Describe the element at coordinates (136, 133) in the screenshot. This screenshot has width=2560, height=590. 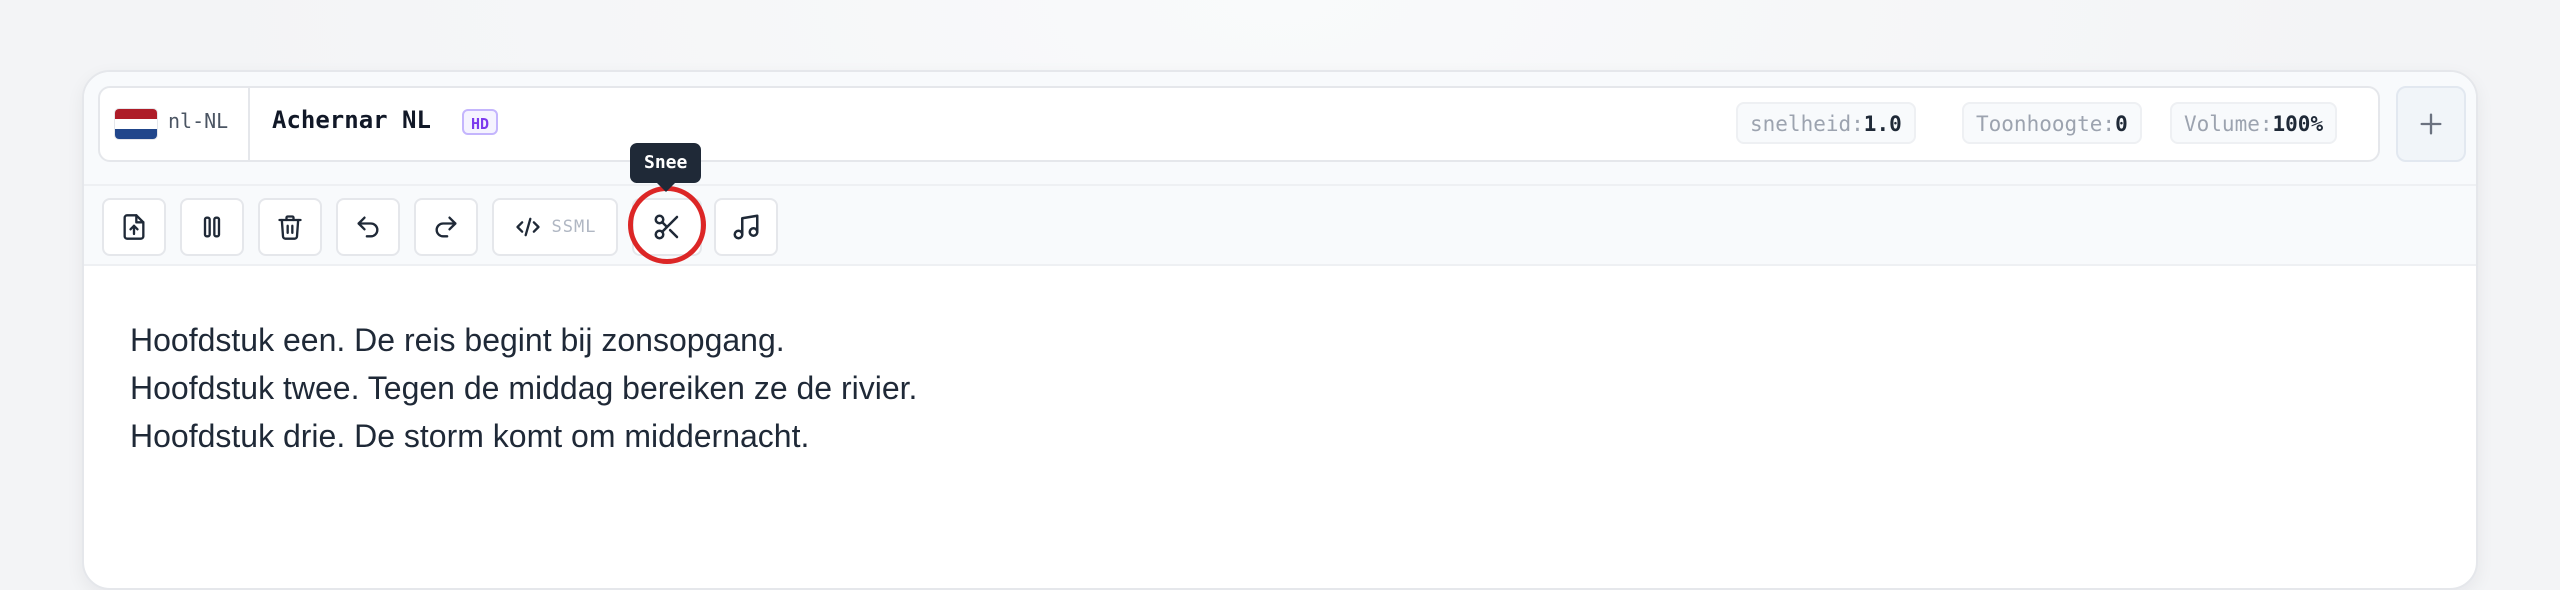
I see `flag-stripe-blue` at that location.